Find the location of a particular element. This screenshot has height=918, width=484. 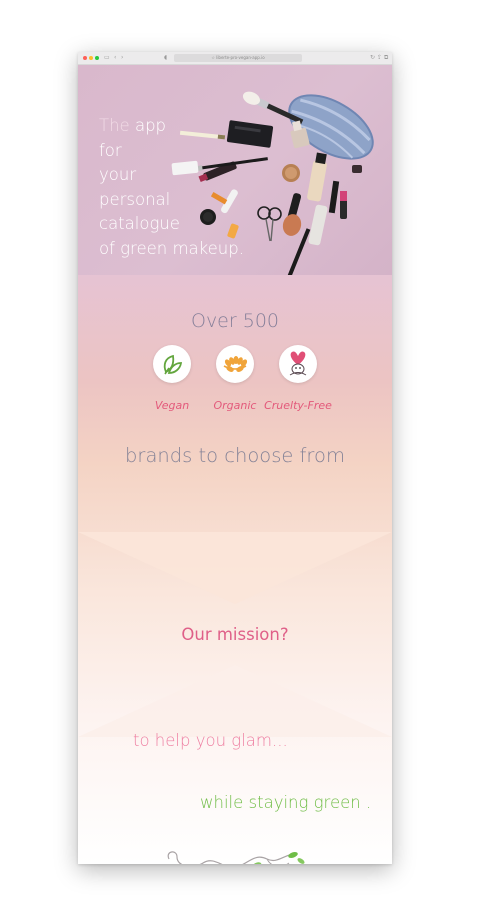

minimize-window-dot is located at coordinates (91, 58).